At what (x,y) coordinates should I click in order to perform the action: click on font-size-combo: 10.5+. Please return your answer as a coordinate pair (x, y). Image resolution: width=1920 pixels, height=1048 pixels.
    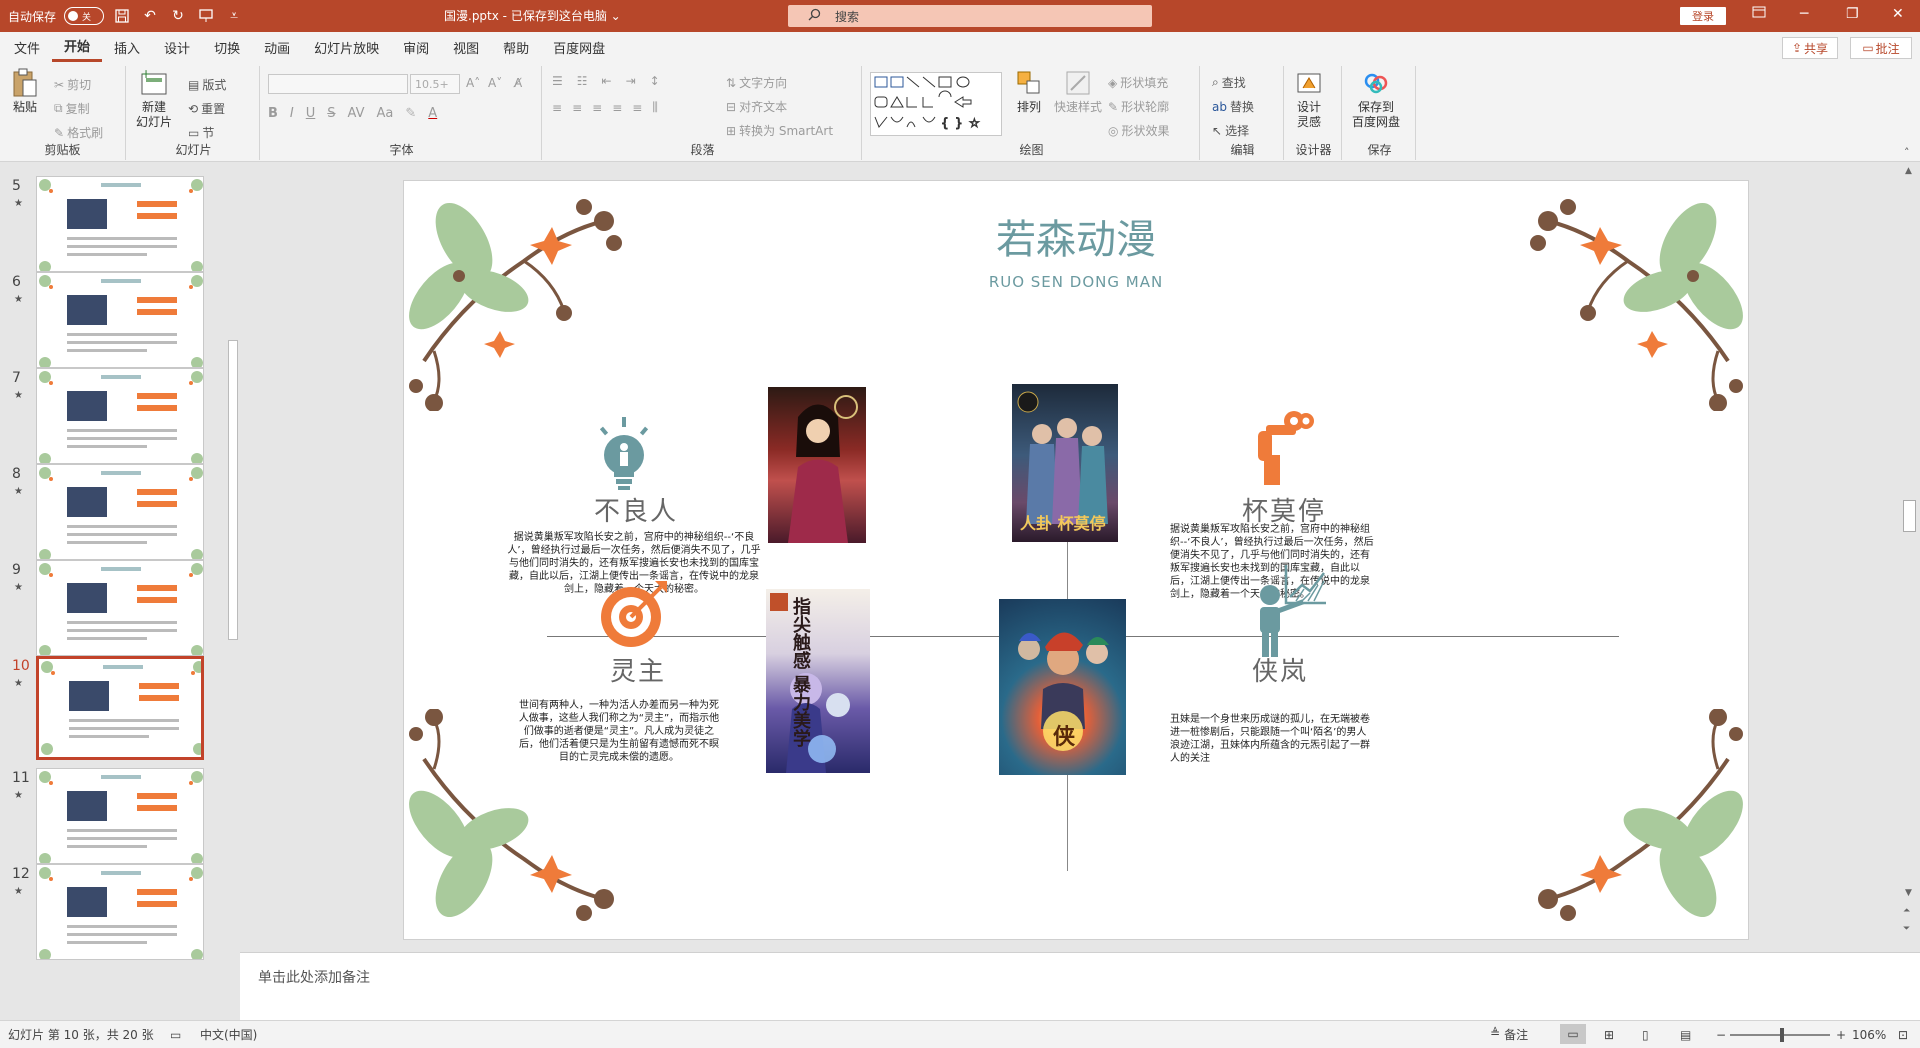
    Looking at the image, I should click on (435, 84).